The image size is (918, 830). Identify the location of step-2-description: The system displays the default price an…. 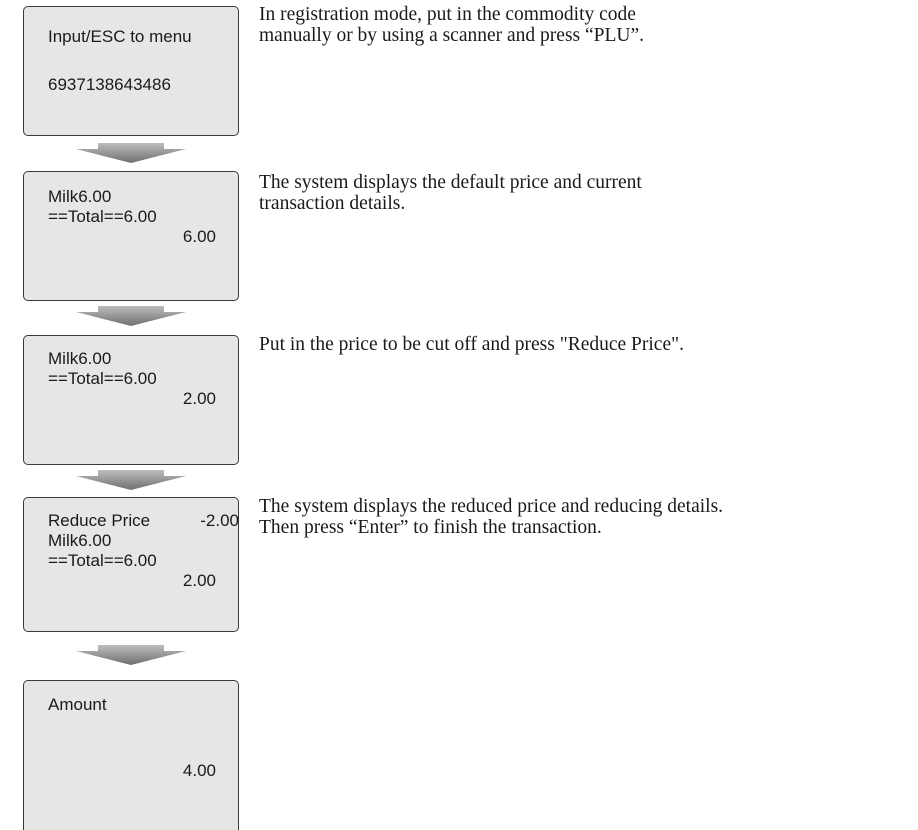
(450, 193).